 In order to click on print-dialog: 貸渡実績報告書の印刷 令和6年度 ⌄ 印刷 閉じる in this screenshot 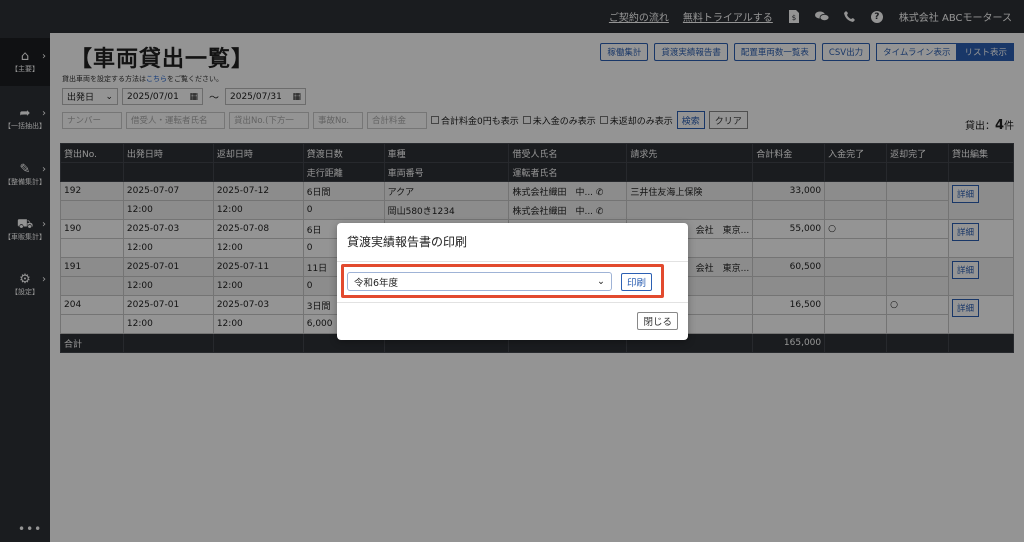, I will do `click(512, 281)`.